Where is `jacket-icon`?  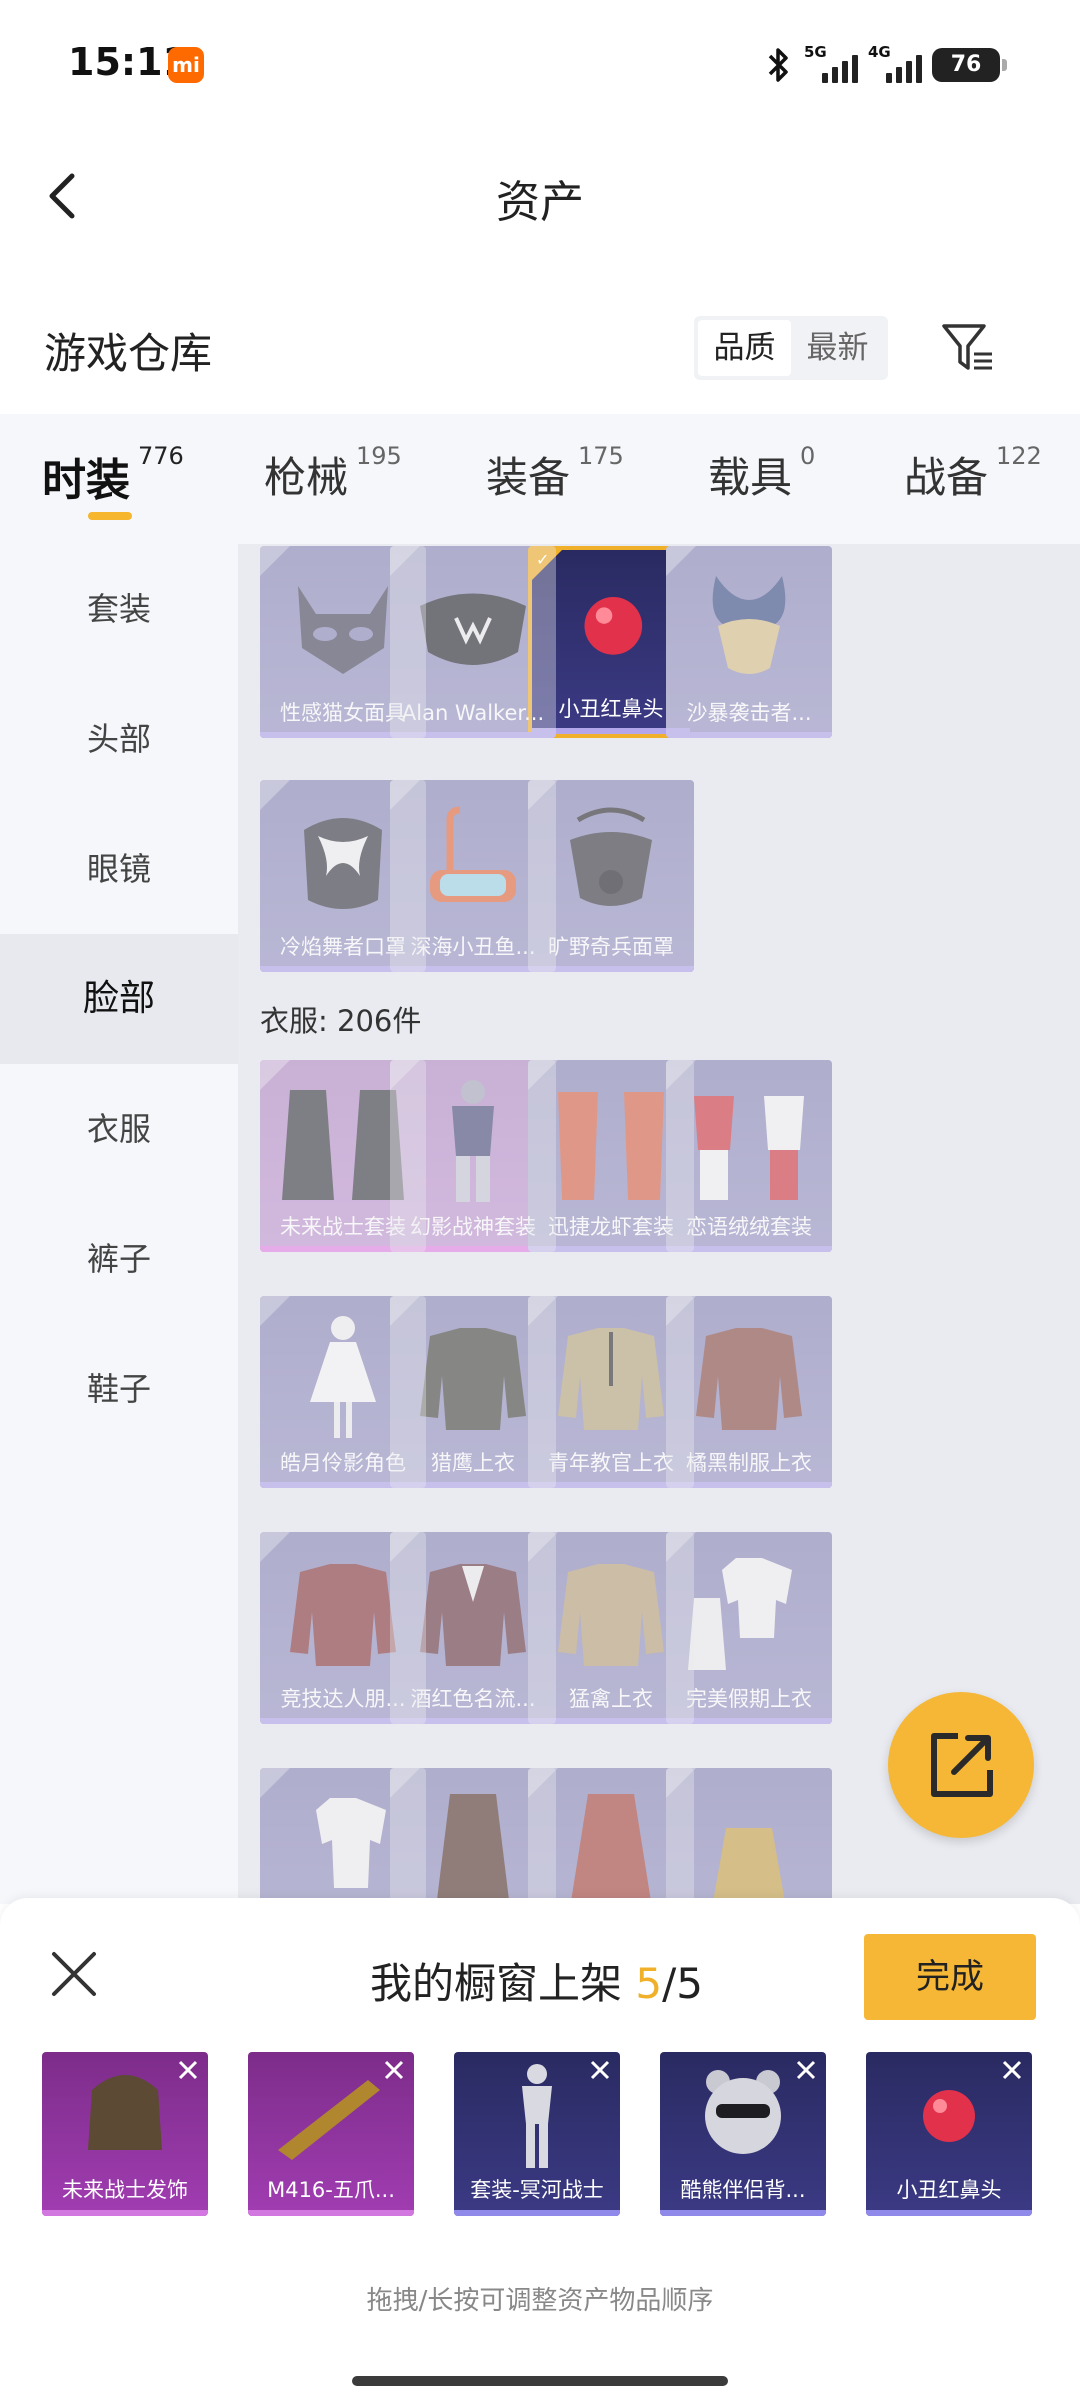
jacket-icon is located at coordinates (749, 1866).